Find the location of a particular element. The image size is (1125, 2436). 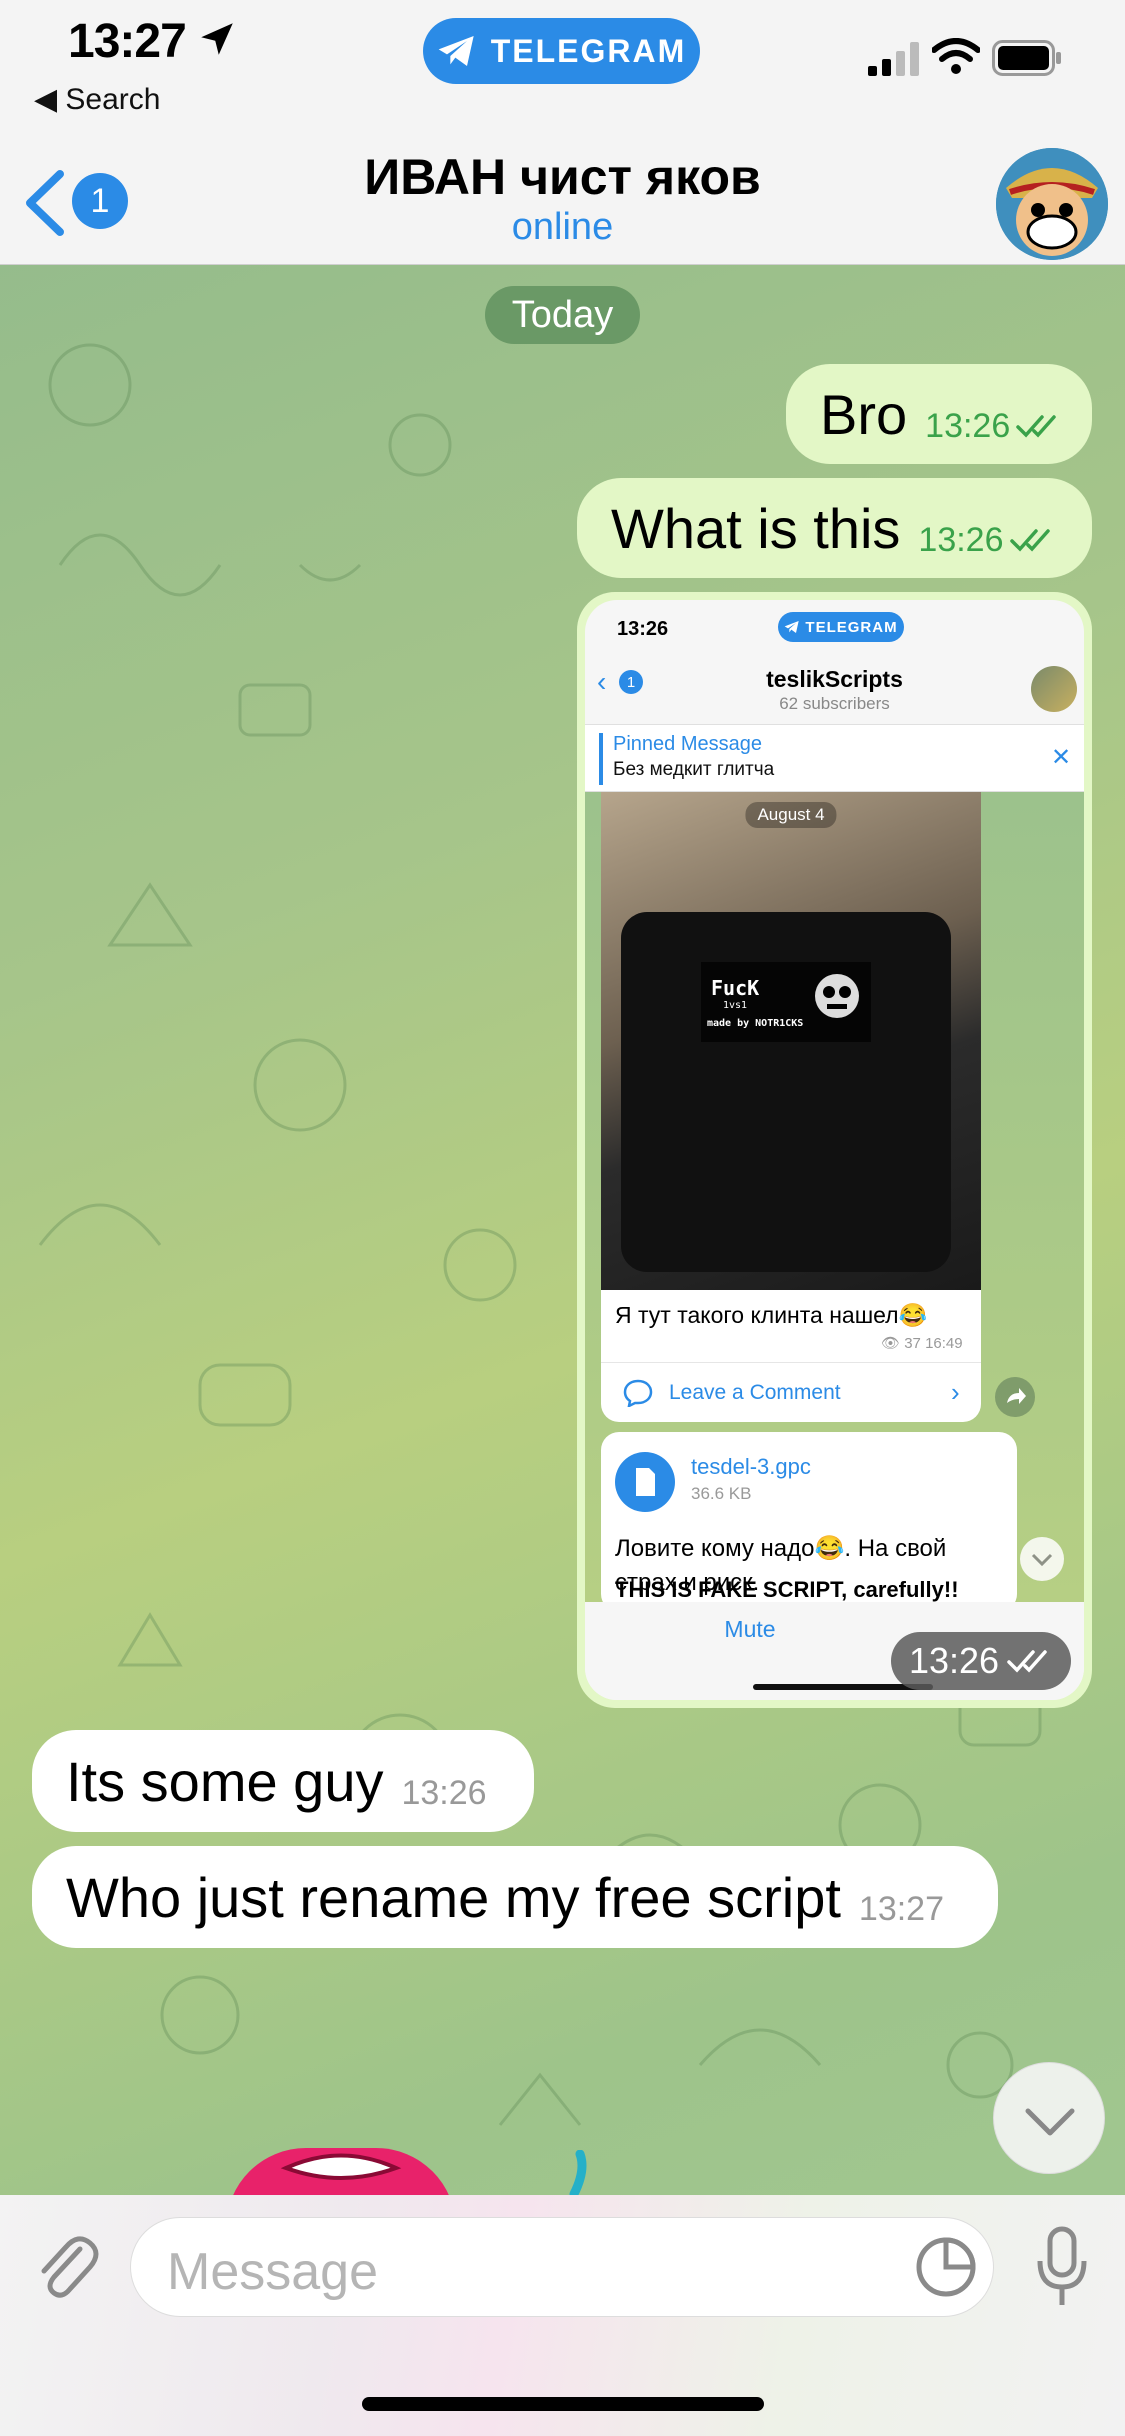

message-text: Who just rename my free script is located at coordinates (453, 1897).